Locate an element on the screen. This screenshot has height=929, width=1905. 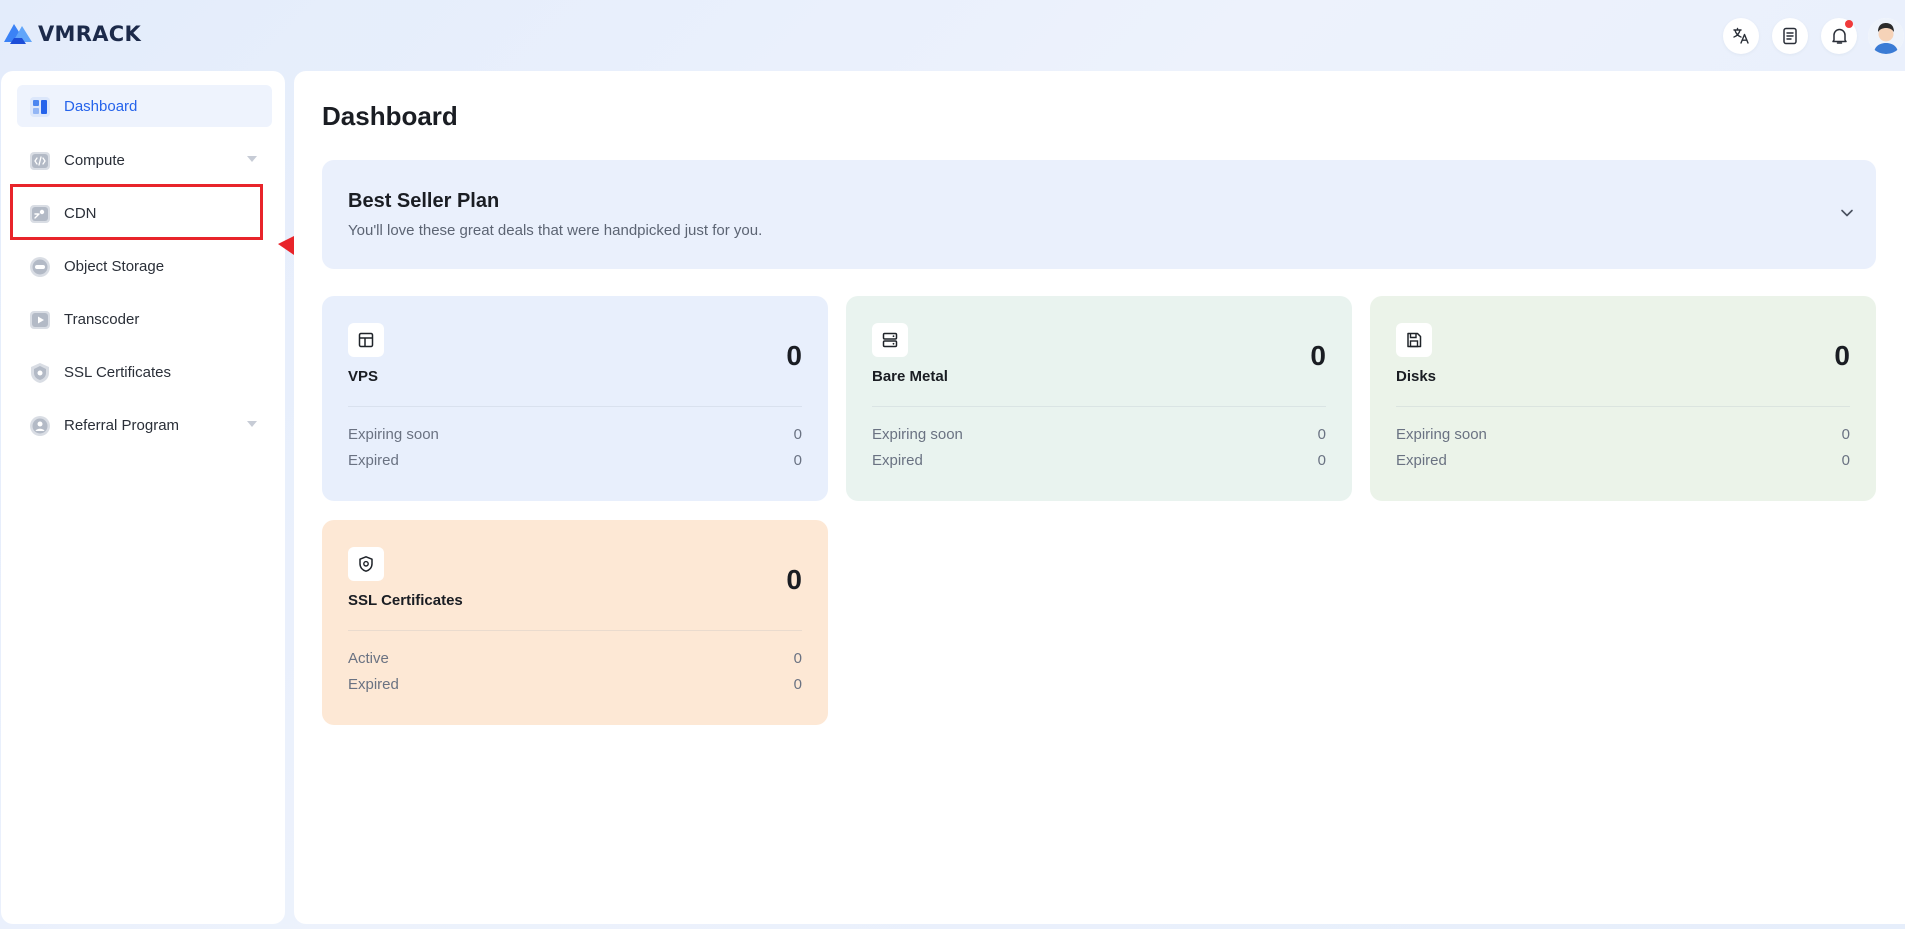
vps-card: VPS 0 Expiring soon 0 Expired 0 is located at coordinates (575, 398).